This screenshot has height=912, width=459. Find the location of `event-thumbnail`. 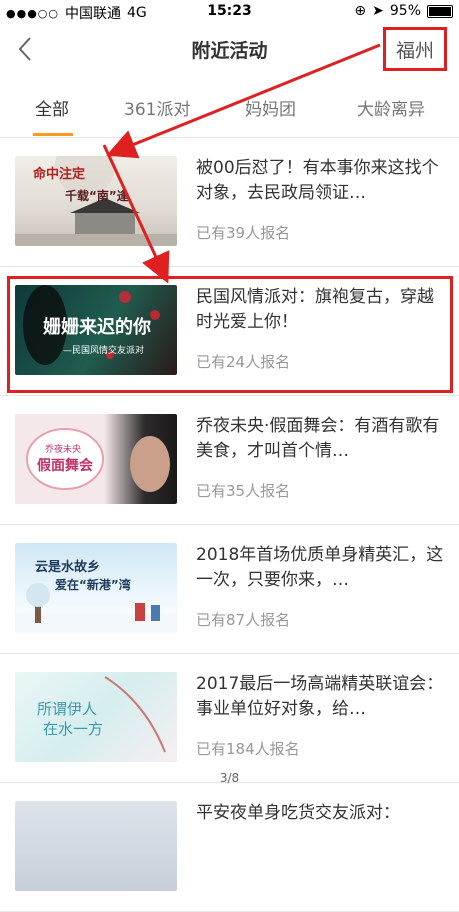

event-thumbnail is located at coordinates (96, 846).